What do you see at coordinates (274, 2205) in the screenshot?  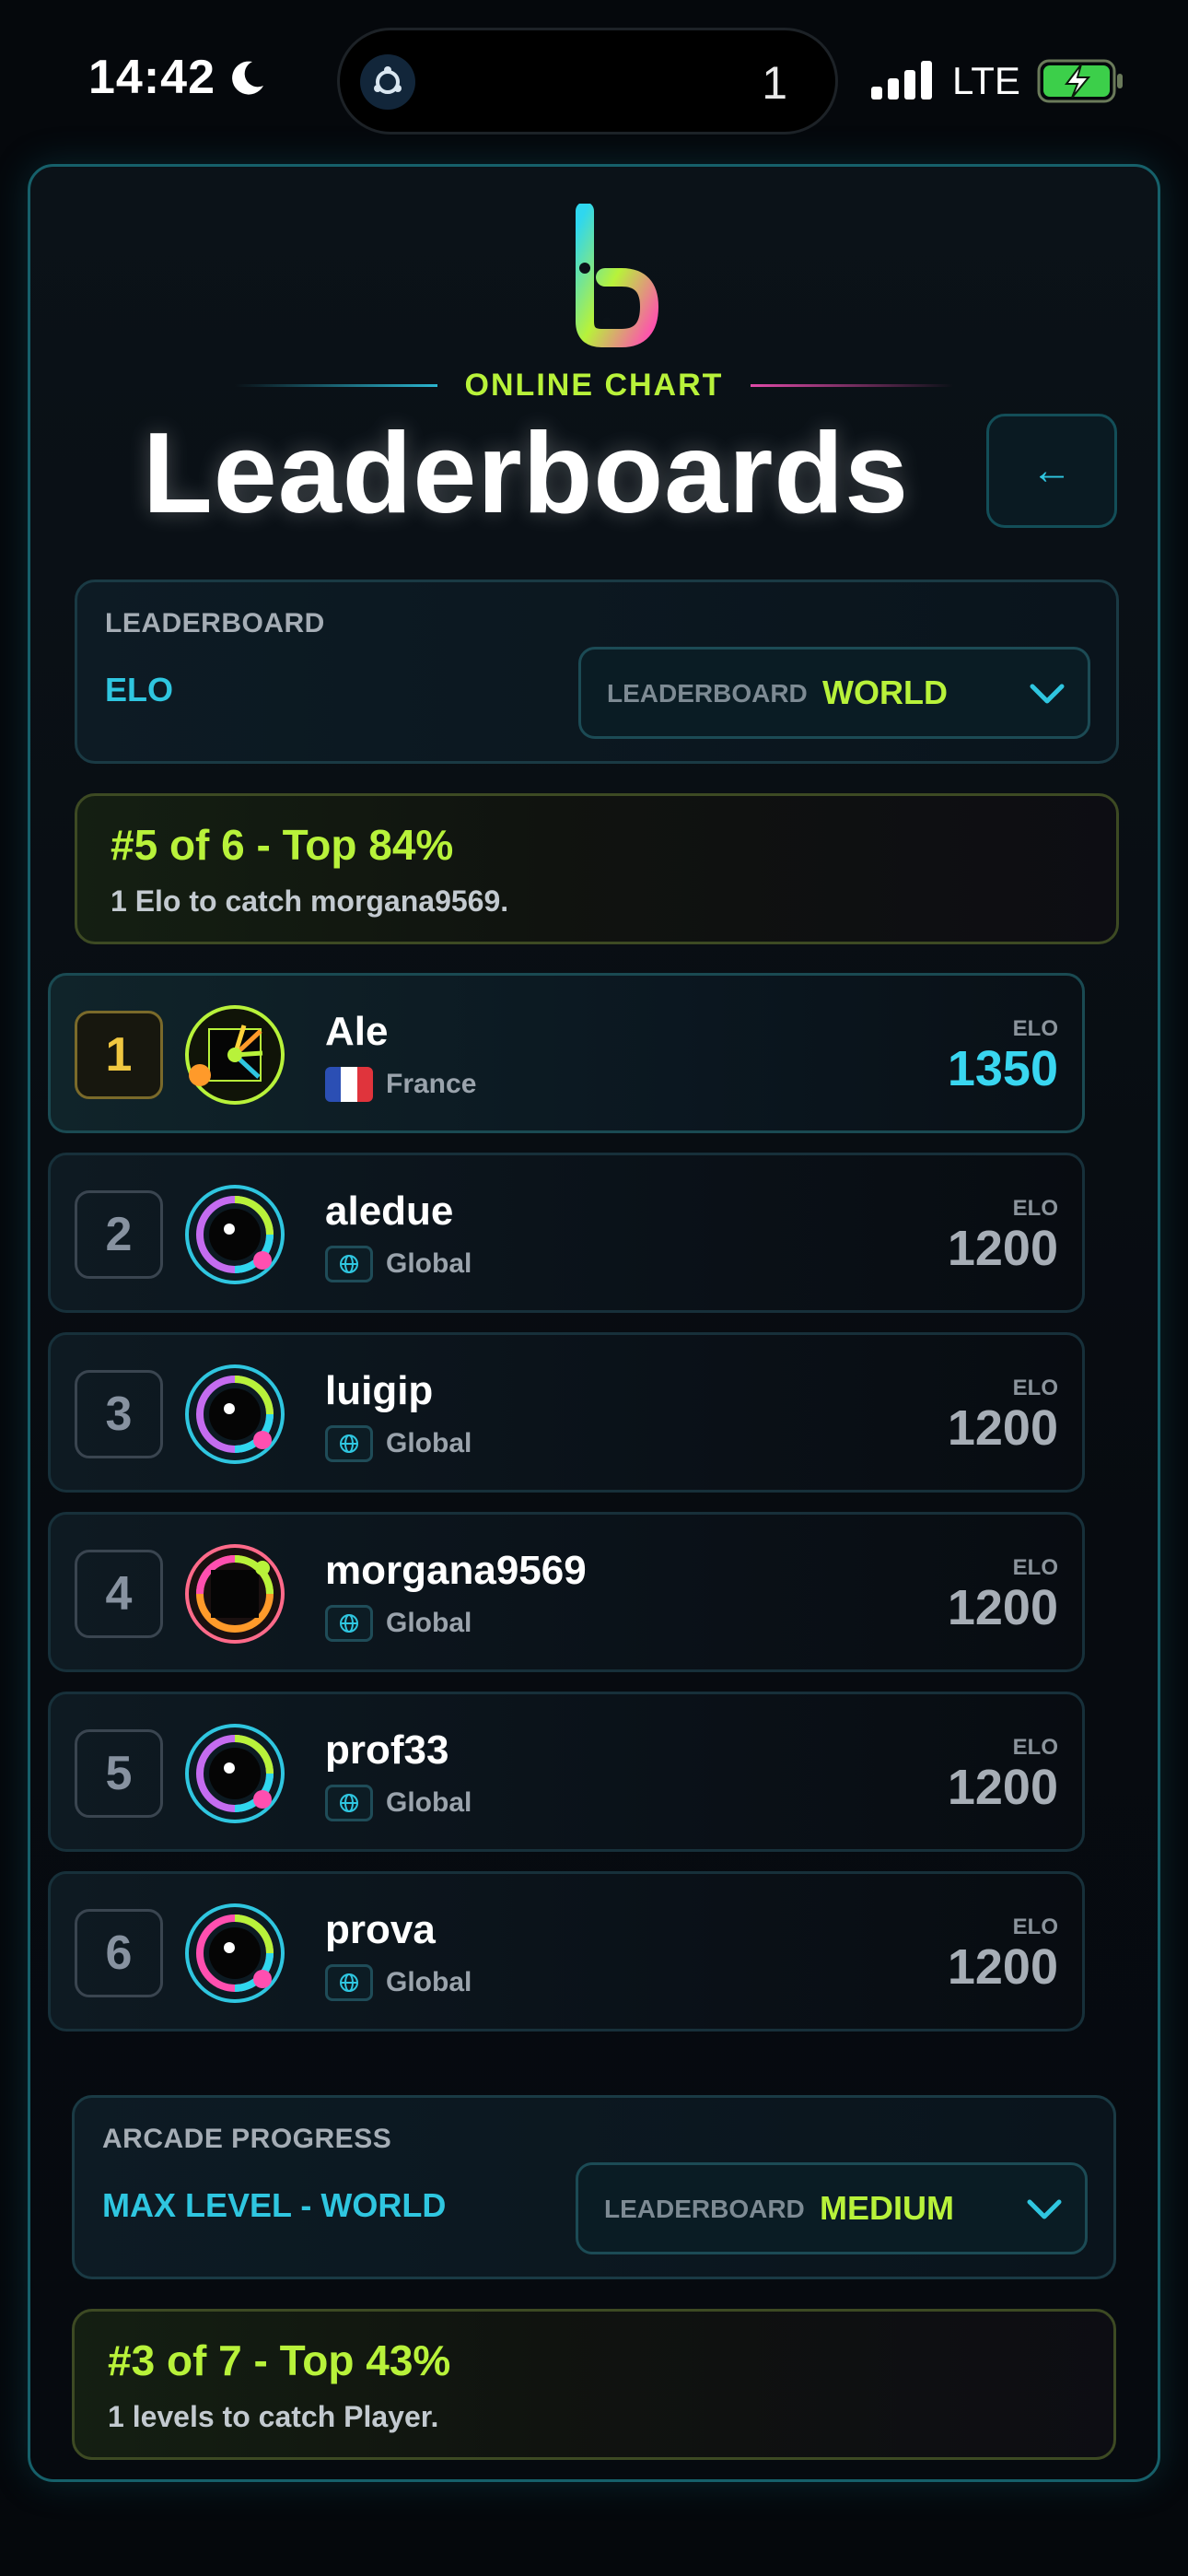 I see `selector-mode-value: MAX LEVEL - WORLD` at bounding box center [274, 2205].